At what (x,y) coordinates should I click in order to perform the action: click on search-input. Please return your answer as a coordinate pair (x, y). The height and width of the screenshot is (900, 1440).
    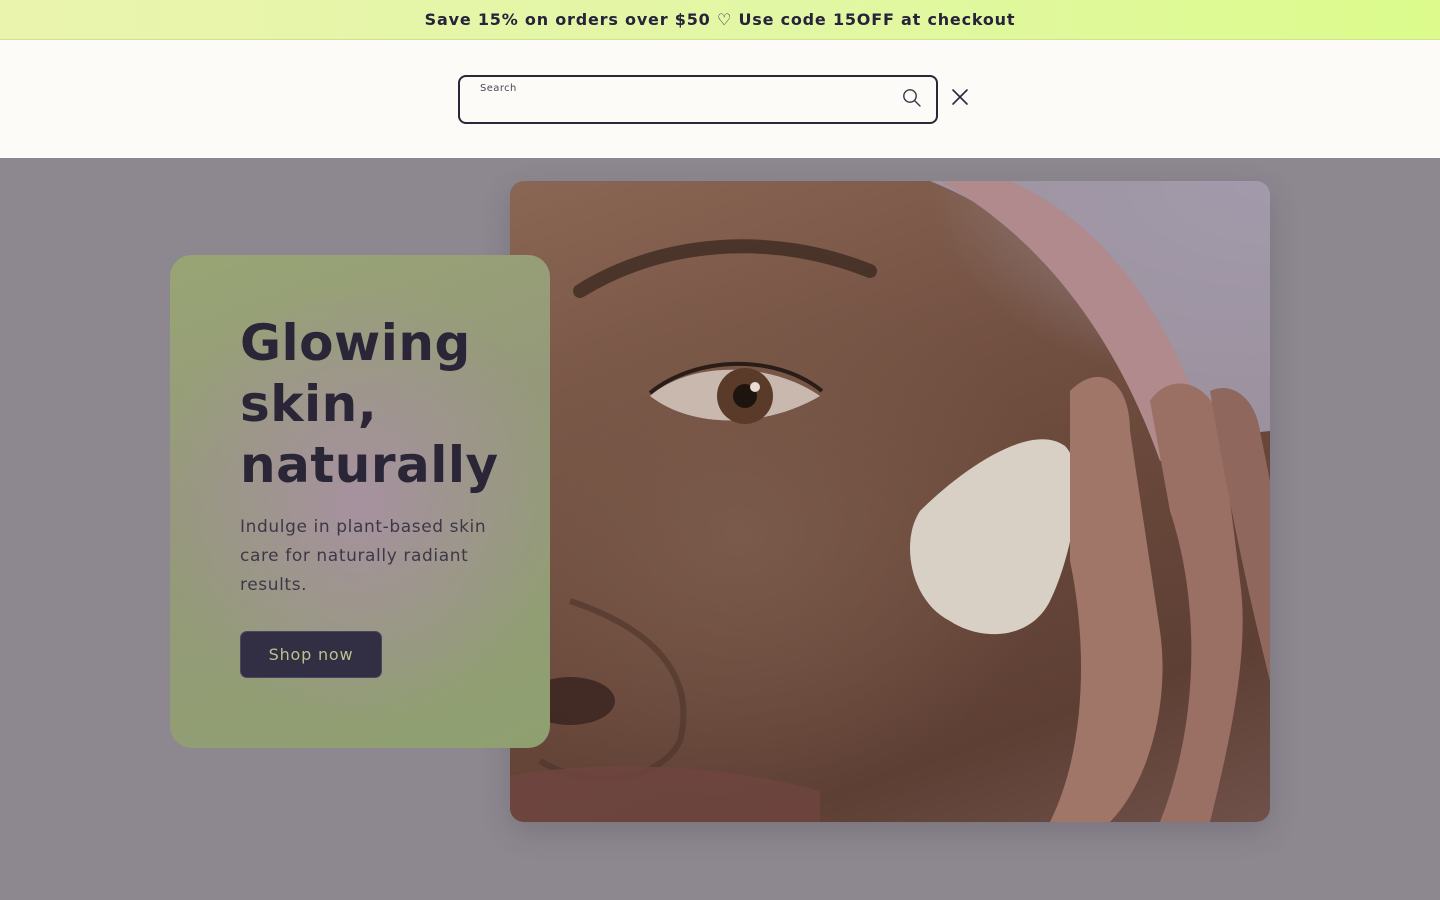
    Looking at the image, I should click on (678, 108).